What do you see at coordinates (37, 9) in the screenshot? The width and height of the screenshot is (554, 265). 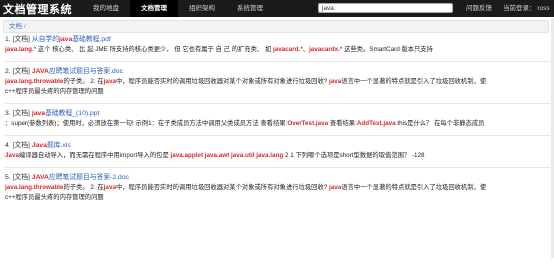 I see `brand-title: 文档管理系统` at bounding box center [37, 9].